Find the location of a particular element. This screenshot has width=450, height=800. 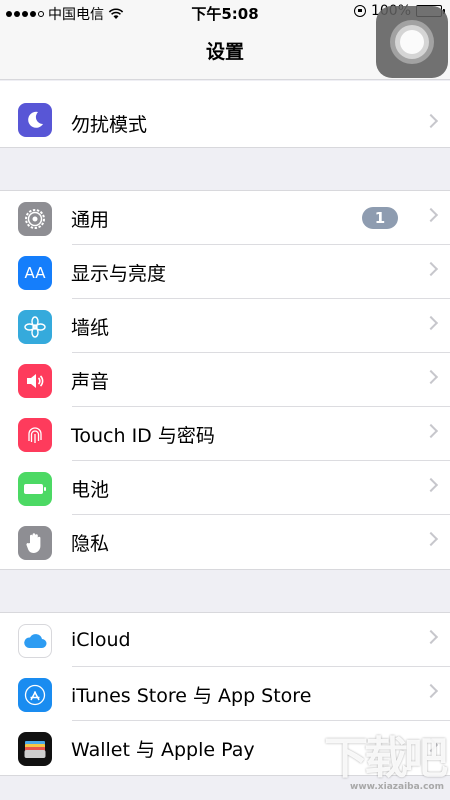

settings-row-label: iTunes Store 与 App Store is located at coordinates (191, 695).